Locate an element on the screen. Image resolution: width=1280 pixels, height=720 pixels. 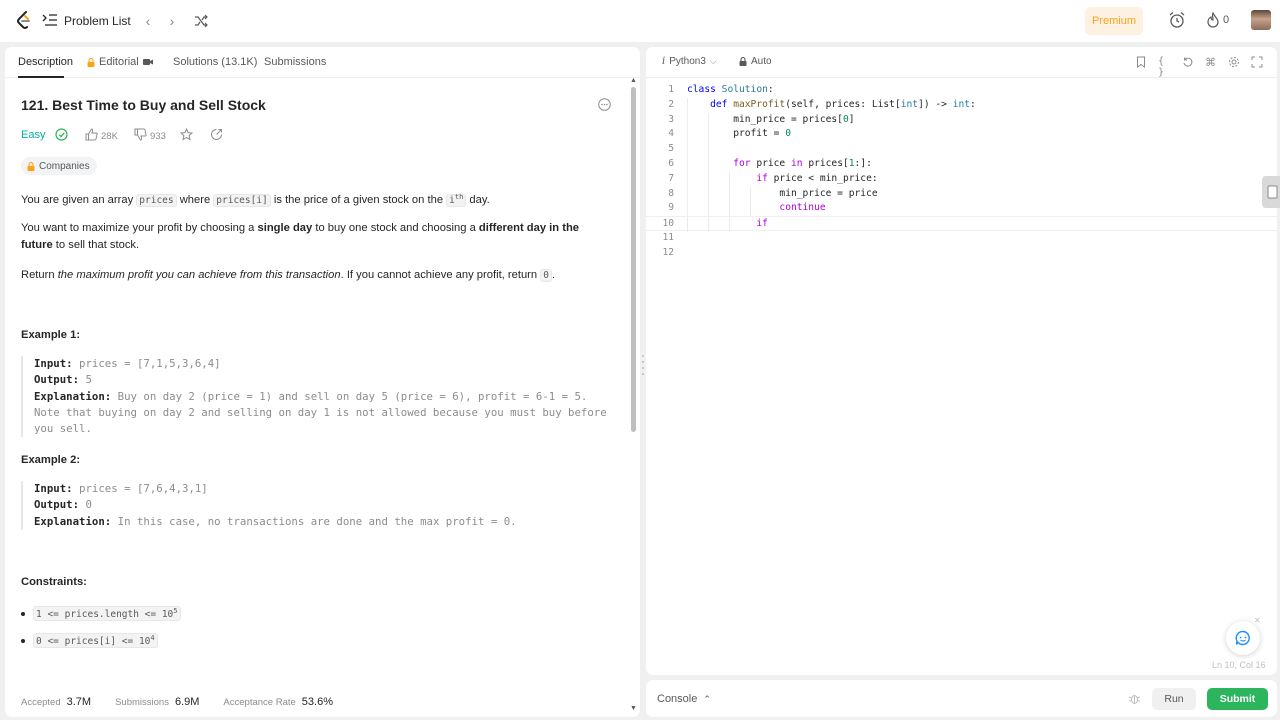
notes-icon is located at coordinates (1272, 192).